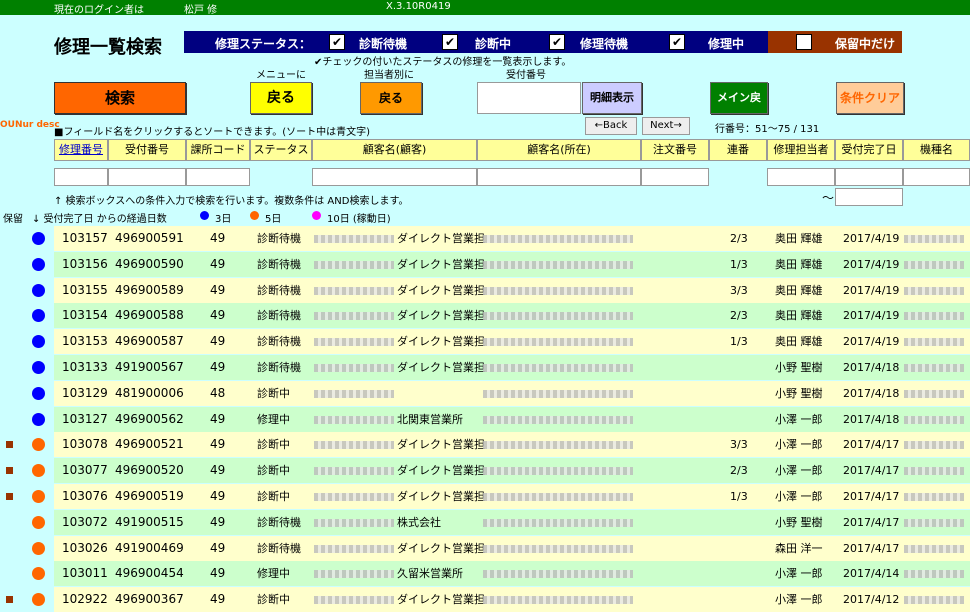  I want to click on search-note: ↑ 検索ボックスへの条件入力で検索を行います。複数条件は AND検索します。, so click(231, 201).